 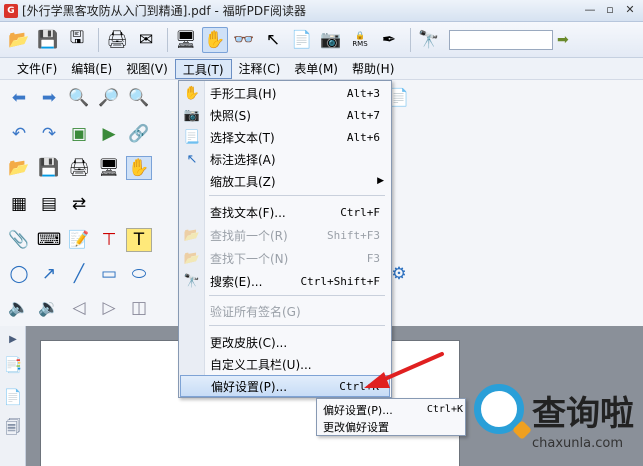 What do you see at coordinates (13, 339) in the screenshot?
I see `panel-collapse-icon: ▶` at bounding box center [13, 339].